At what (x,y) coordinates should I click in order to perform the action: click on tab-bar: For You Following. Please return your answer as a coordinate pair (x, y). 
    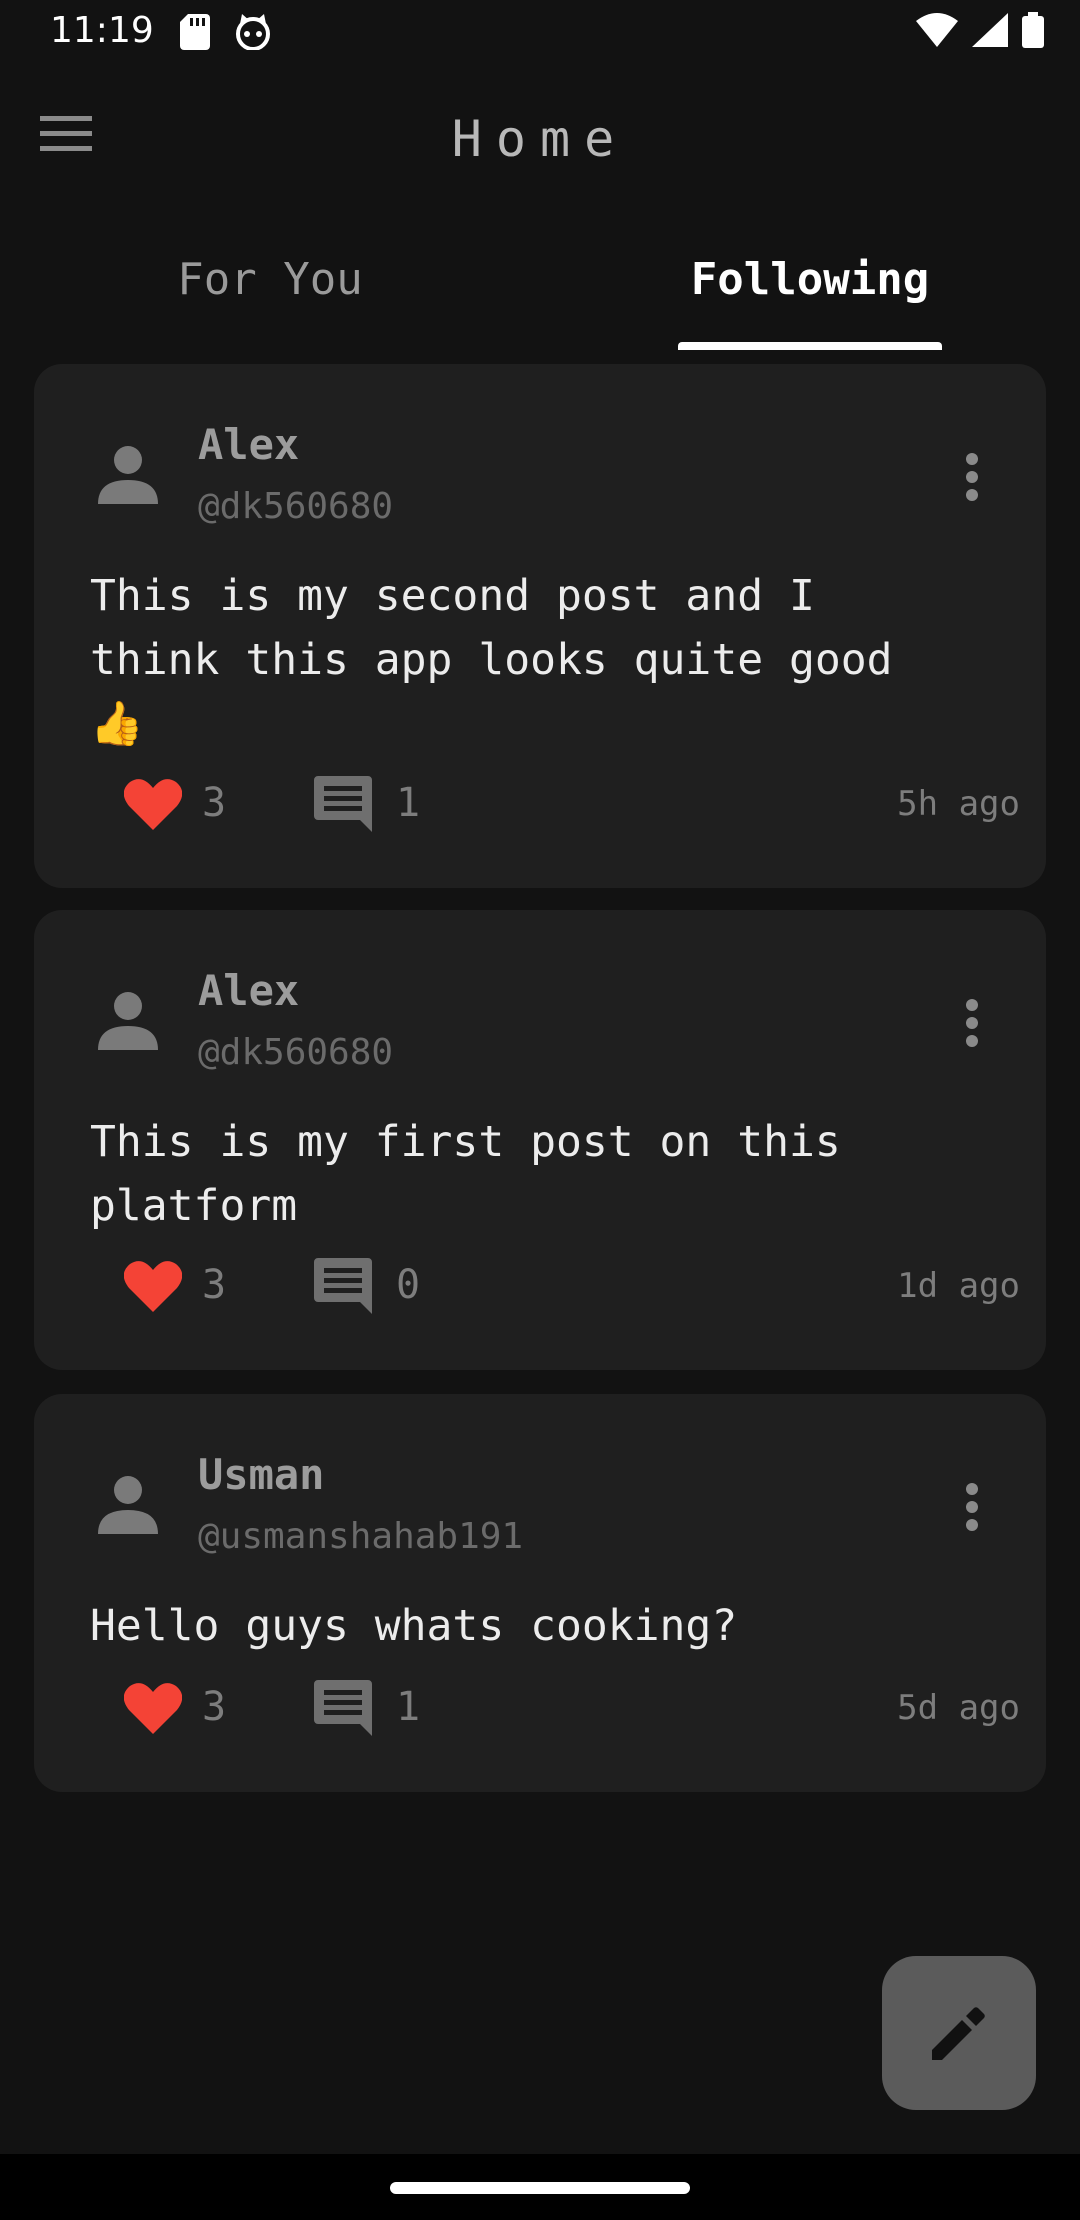
    Looking at the image, I should click on (540, 292).